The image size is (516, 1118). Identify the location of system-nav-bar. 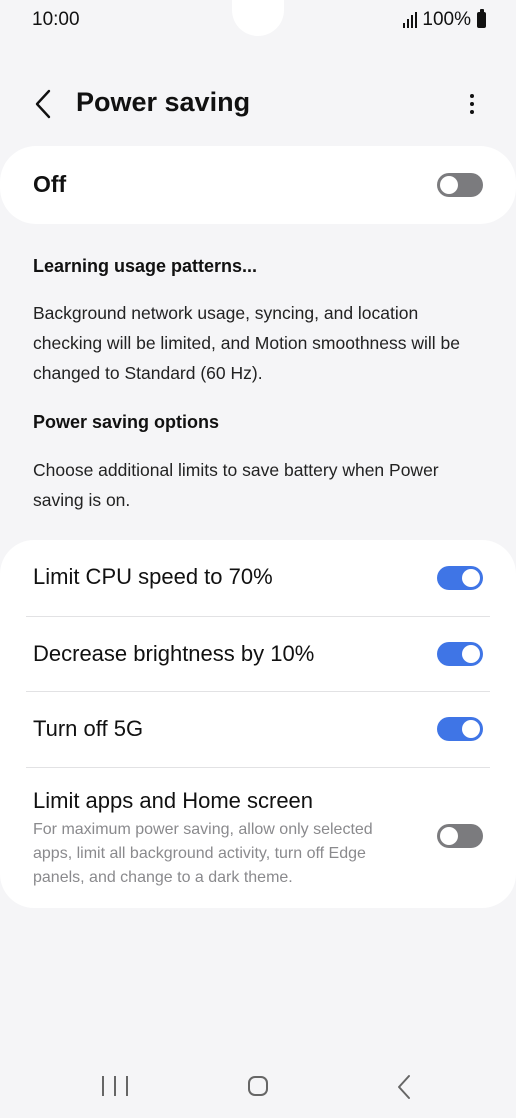
(258, 1088).